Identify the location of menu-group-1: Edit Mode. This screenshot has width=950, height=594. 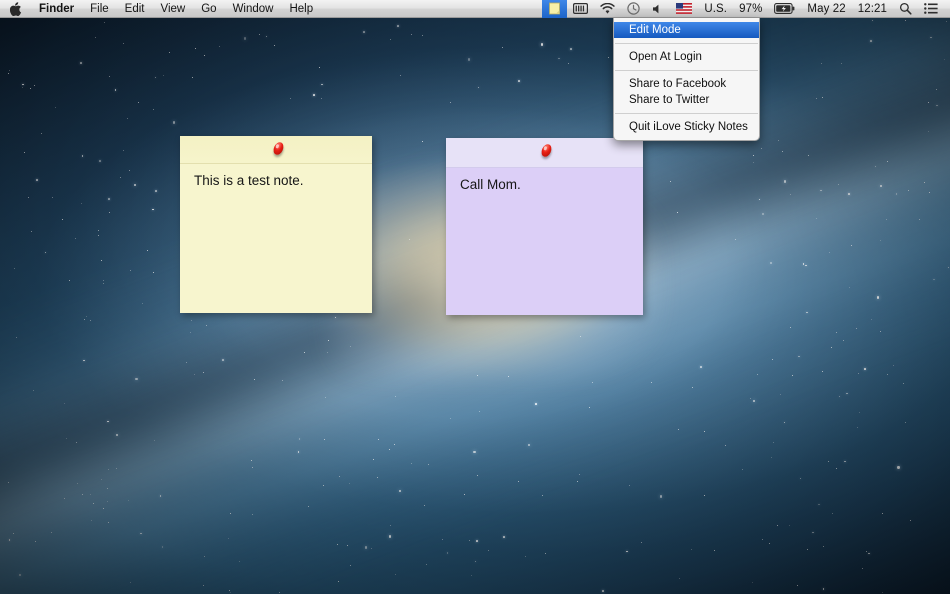
(686, 30).